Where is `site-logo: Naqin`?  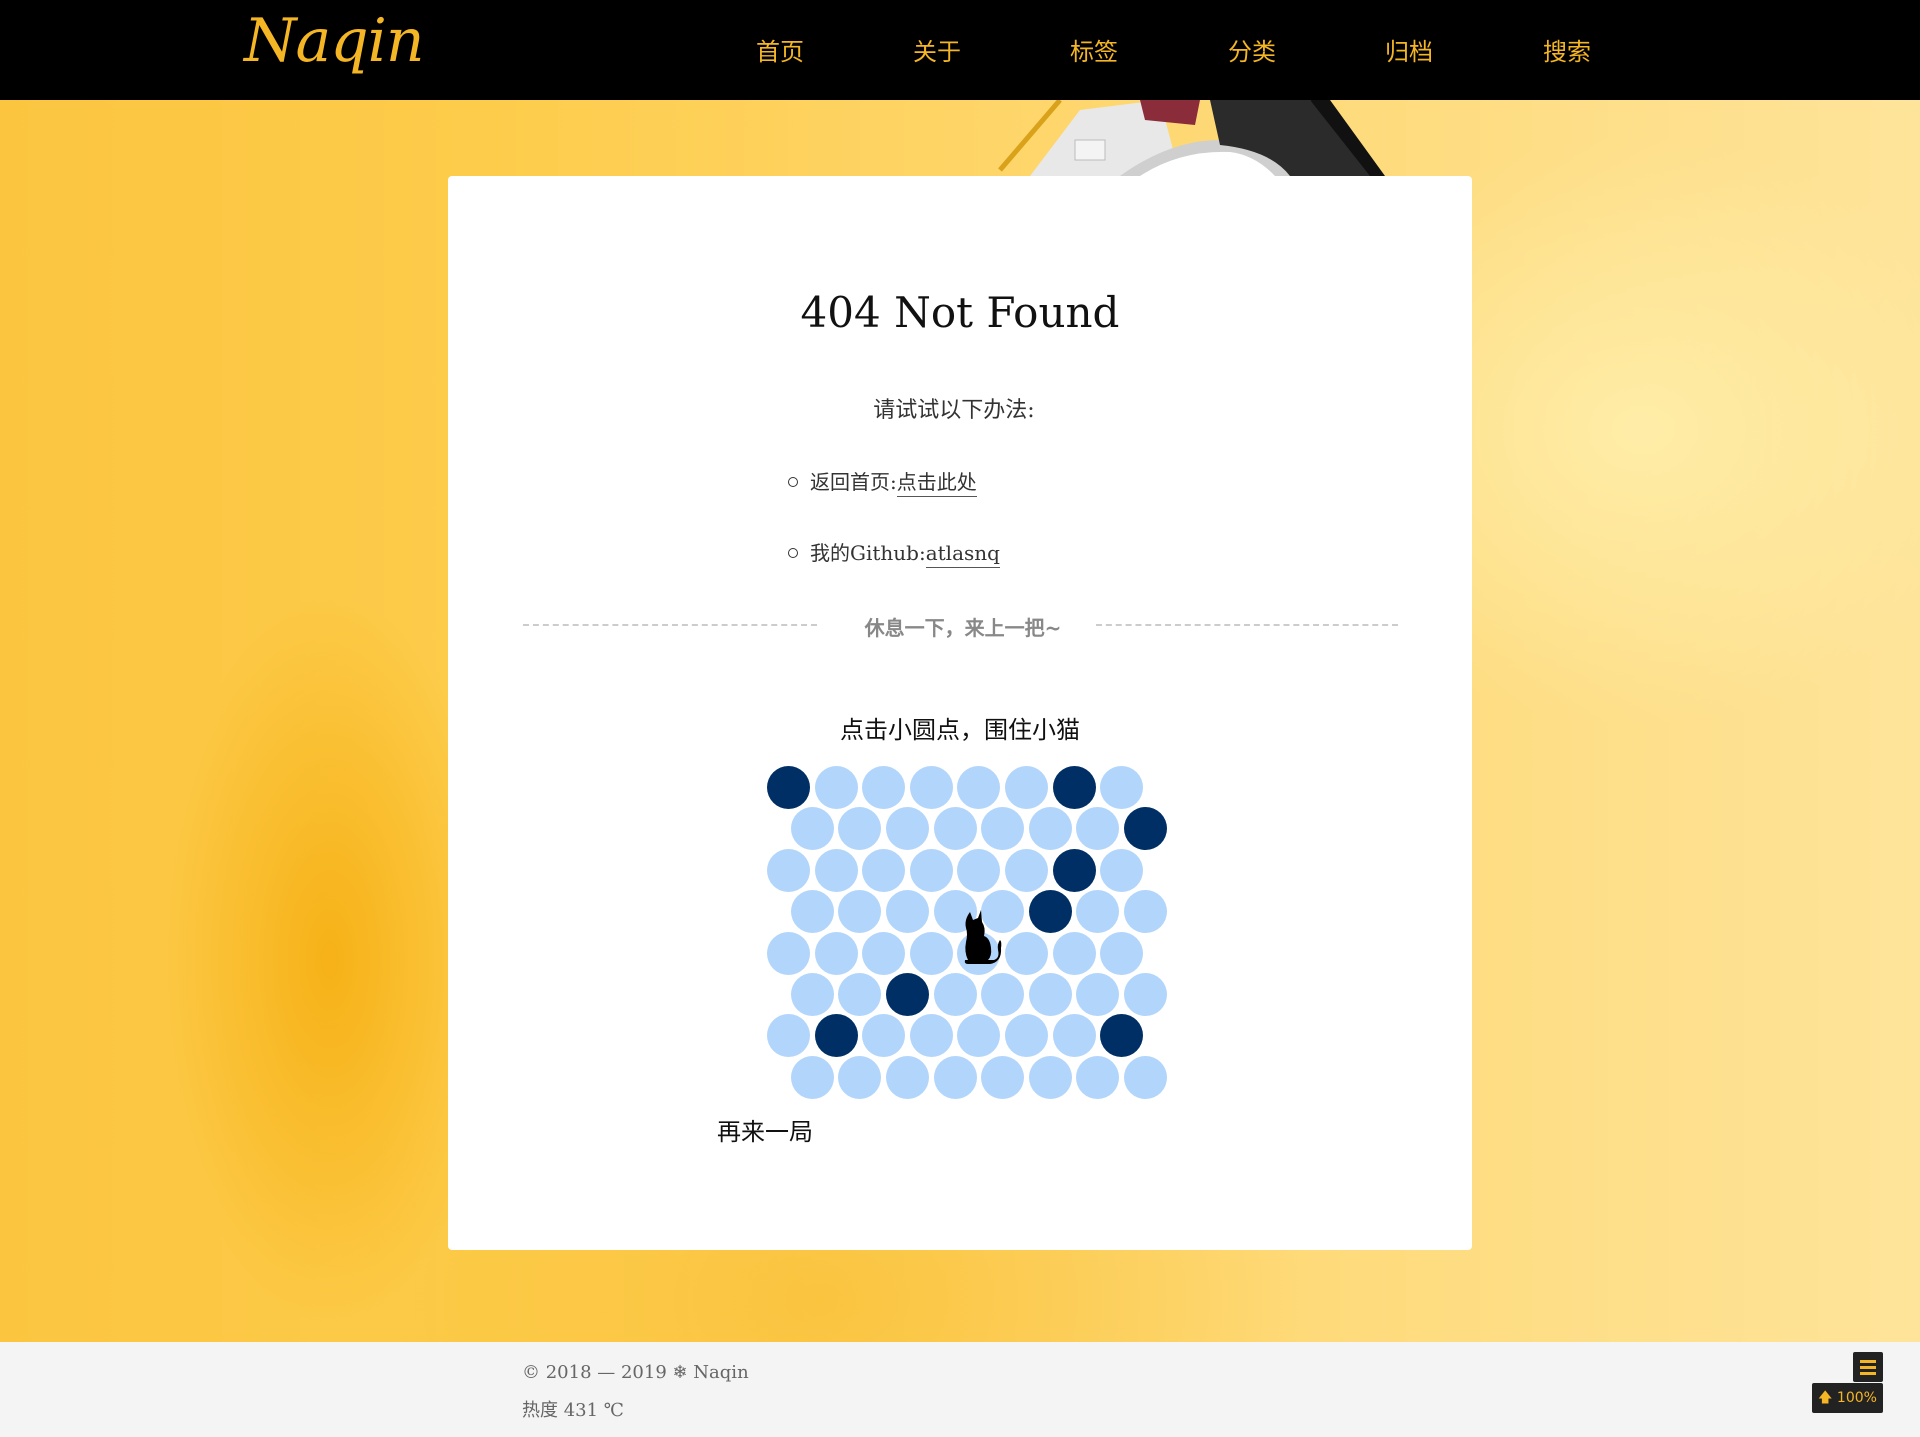
site-logo: Naqin is located at coordinates (334, 41).